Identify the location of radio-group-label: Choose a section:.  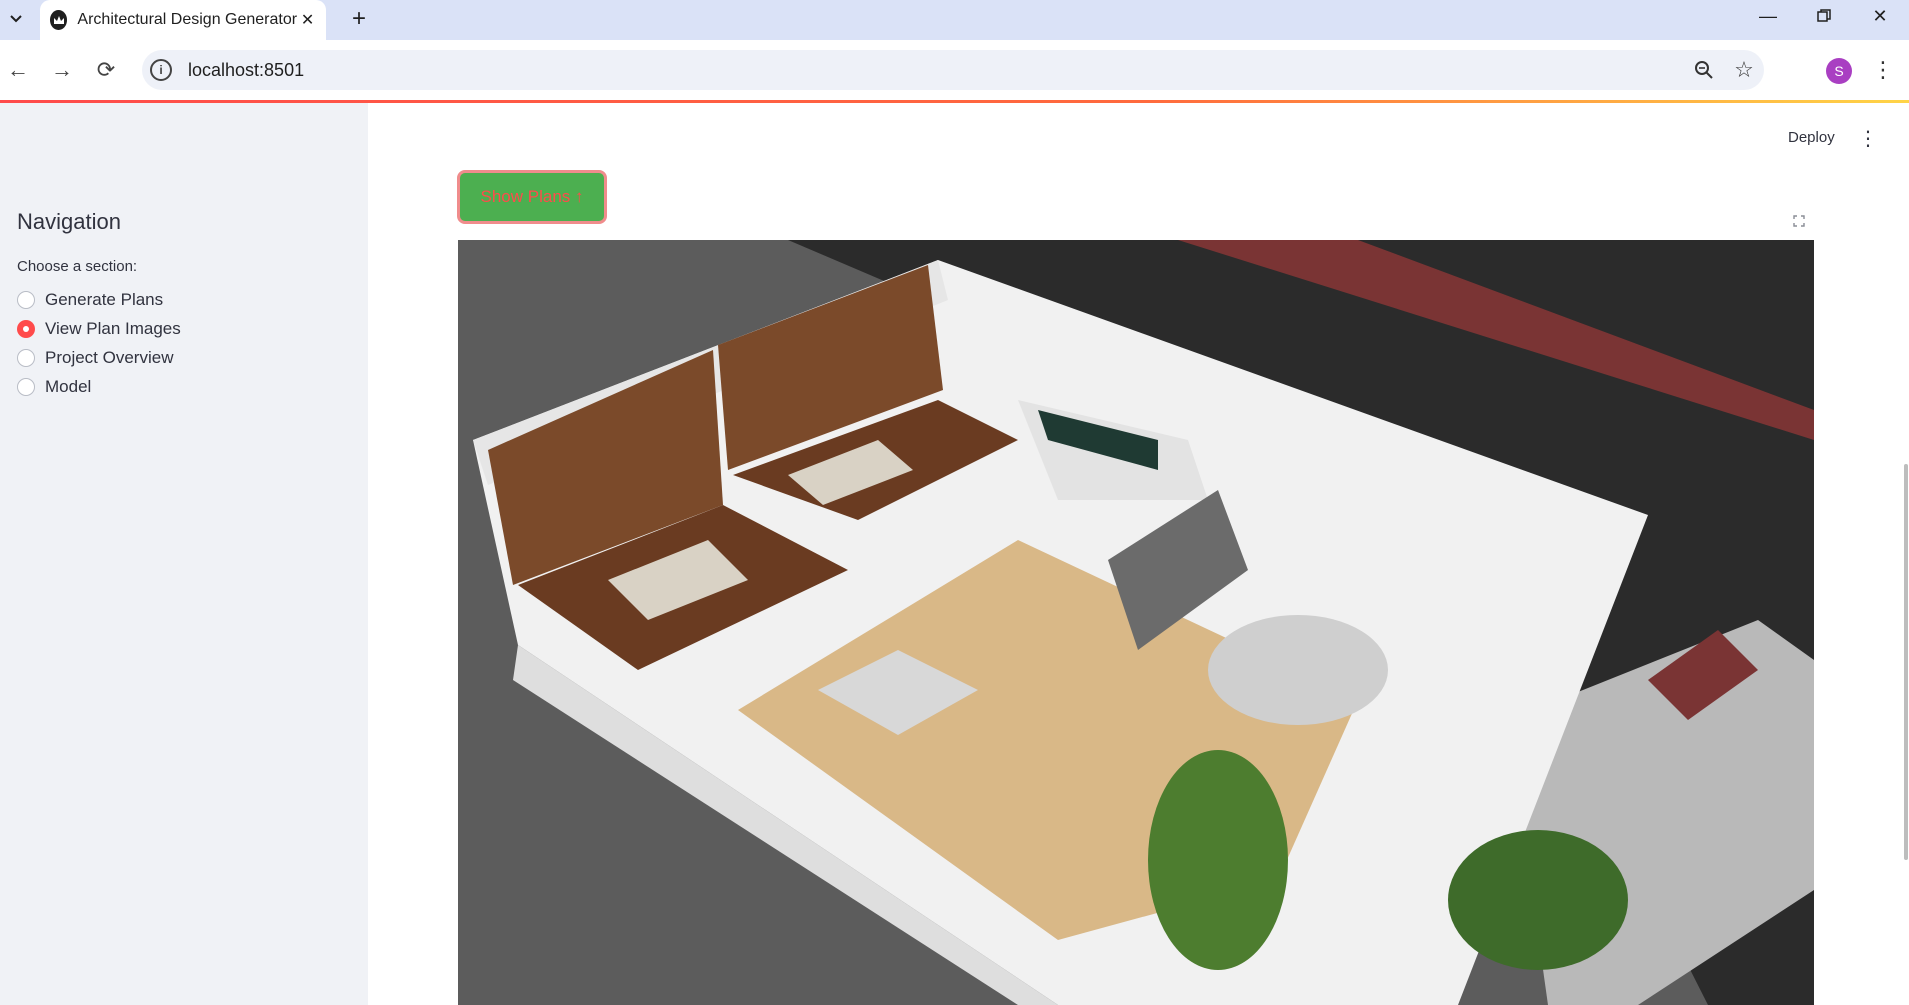
(77, 266).